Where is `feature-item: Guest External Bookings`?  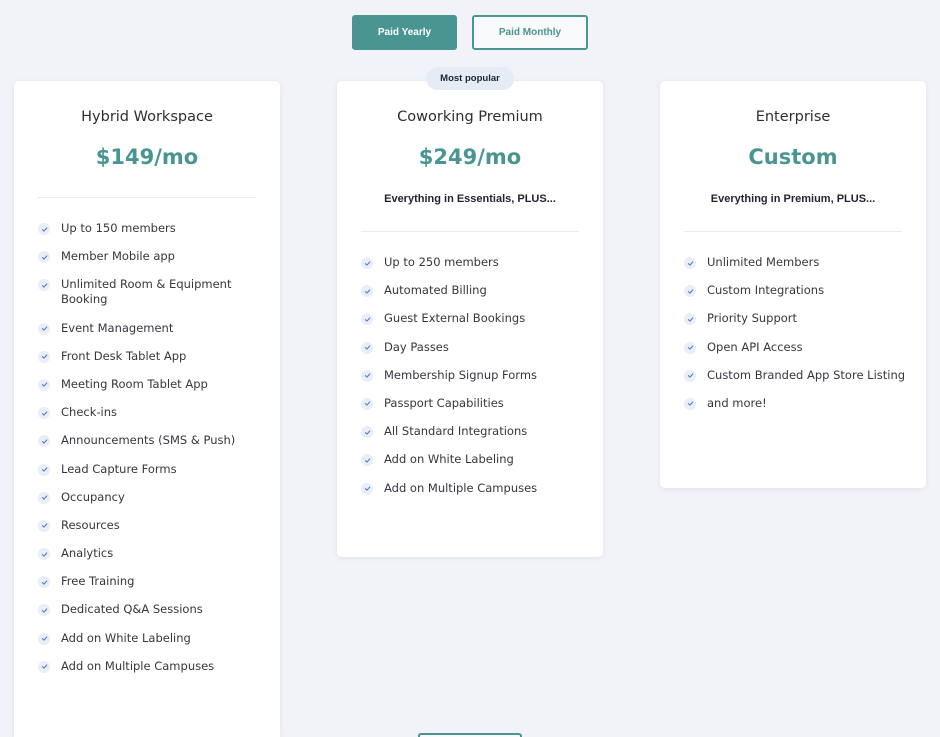 feature-item: Guest External Bookings is located at coordinates (474, 318).